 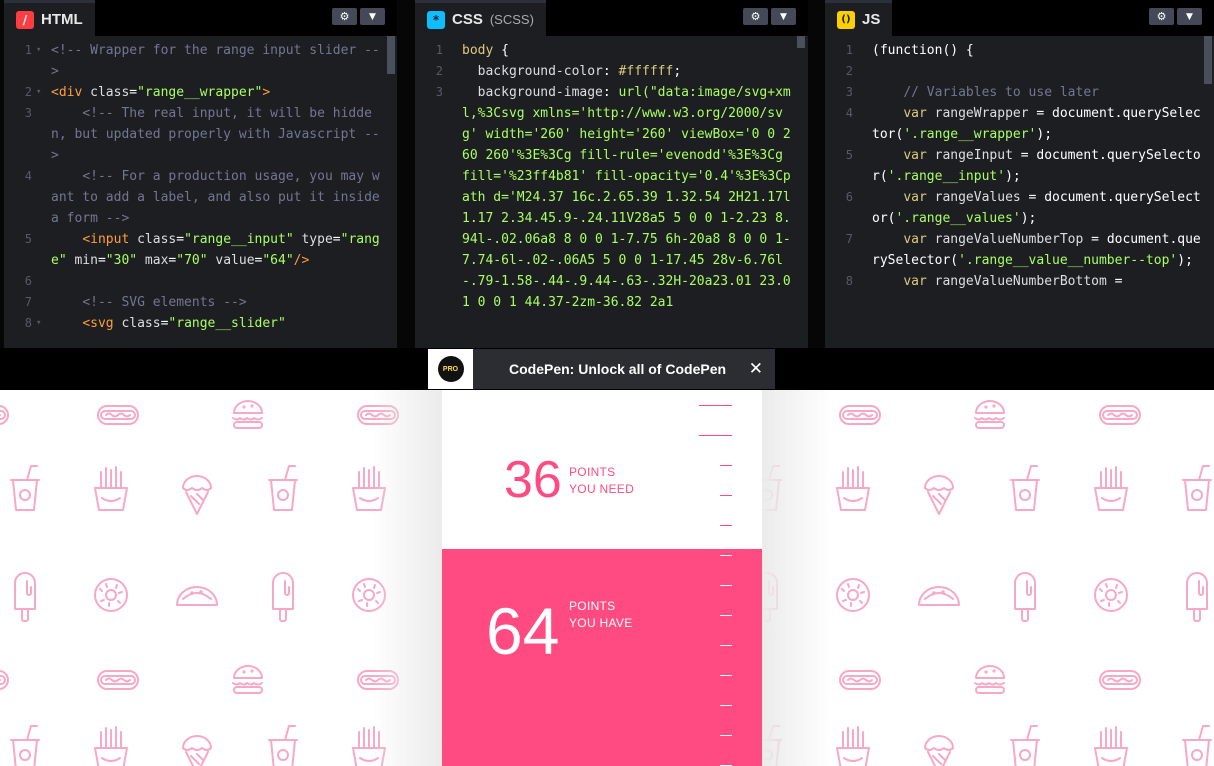 I want to click on js-tab: () JS, so click(x=859, y=18).